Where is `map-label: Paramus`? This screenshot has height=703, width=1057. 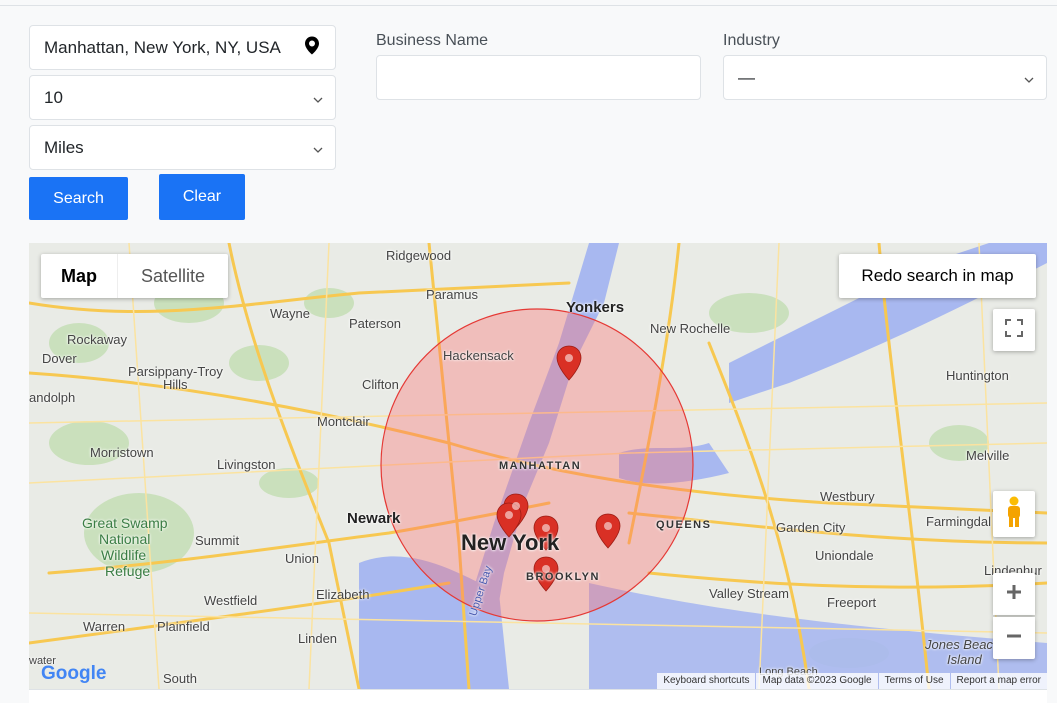 map-label: Paramus is located at coordinates (452, 294).